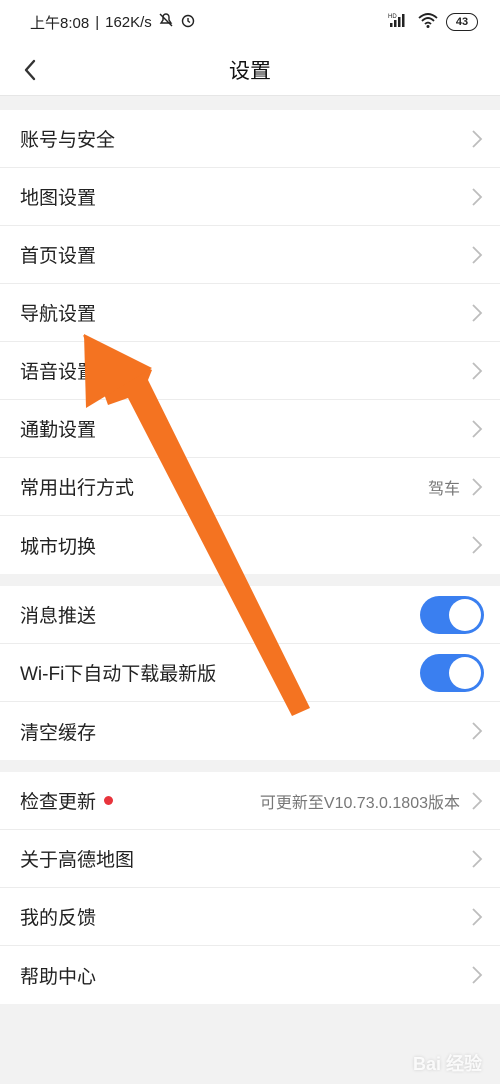 This screenshot has height=1084, width=500. Describe the element at coordinates (250, 975) in the screenshot. I see `row-help-center: 帮助中心` at that location.